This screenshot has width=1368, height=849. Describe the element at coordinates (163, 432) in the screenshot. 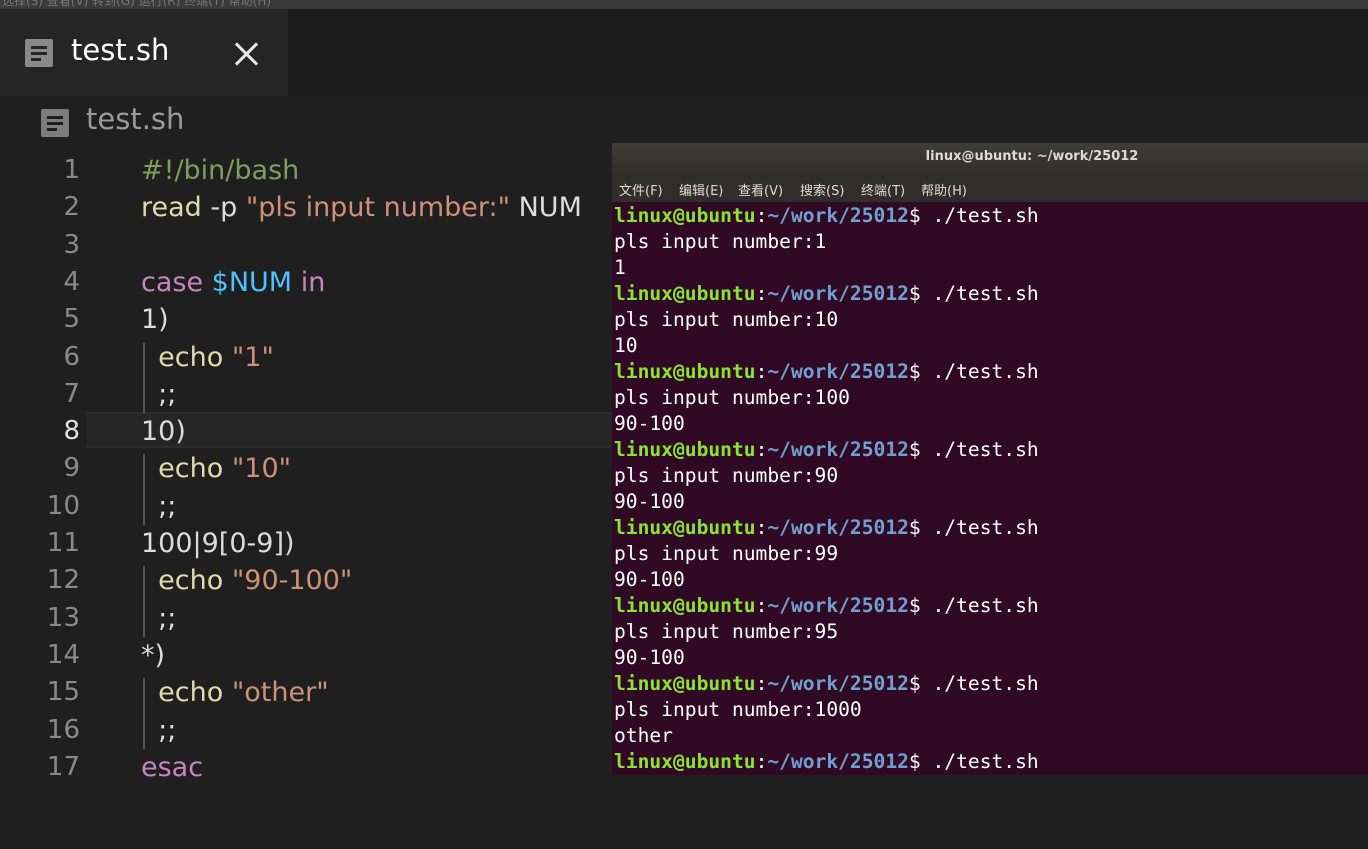

I see `code-token: 10)` at that location.